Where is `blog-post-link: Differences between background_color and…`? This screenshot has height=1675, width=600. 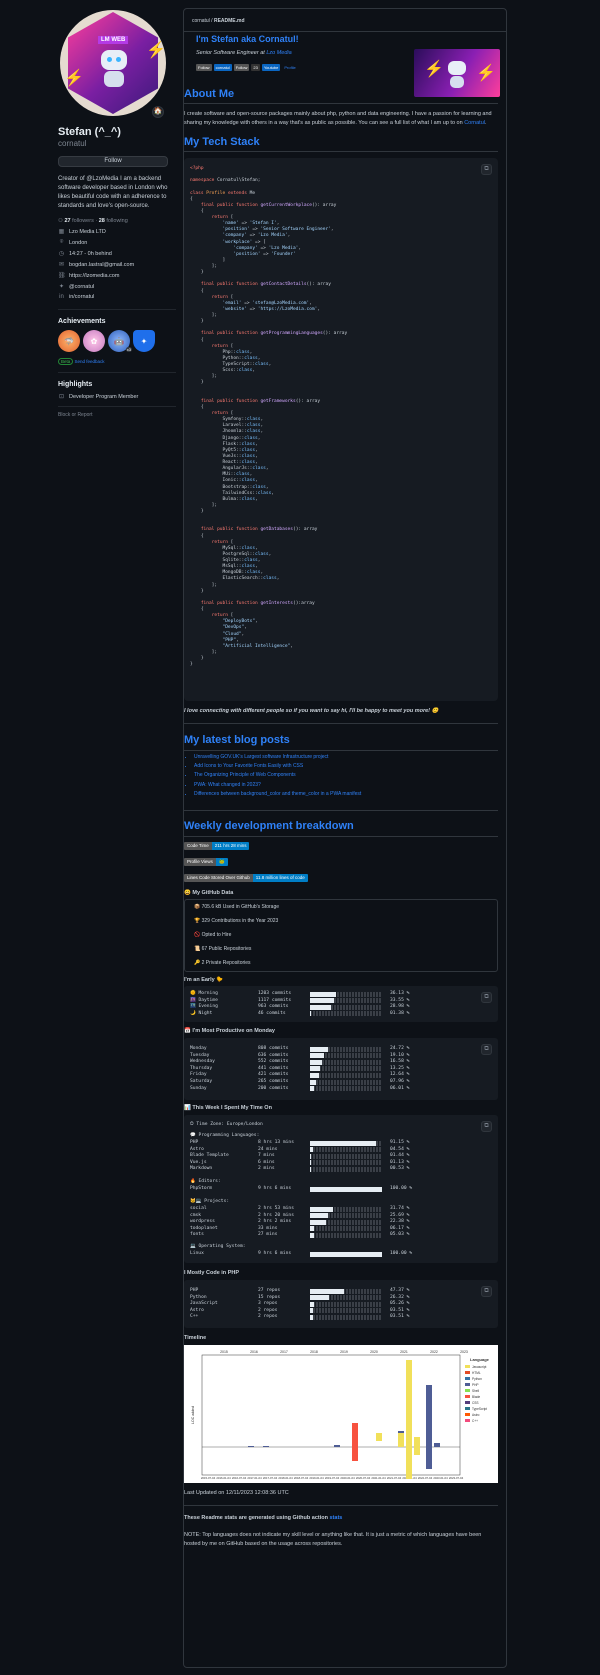 blog-post-link: Differences between background_color and… is located at coordinates (277, 794).